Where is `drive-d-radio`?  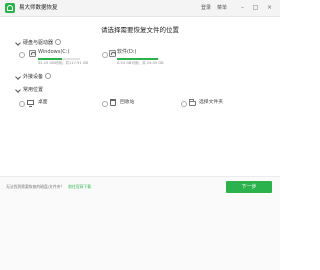
drive-d-radio is located at coordinates (105, 55).